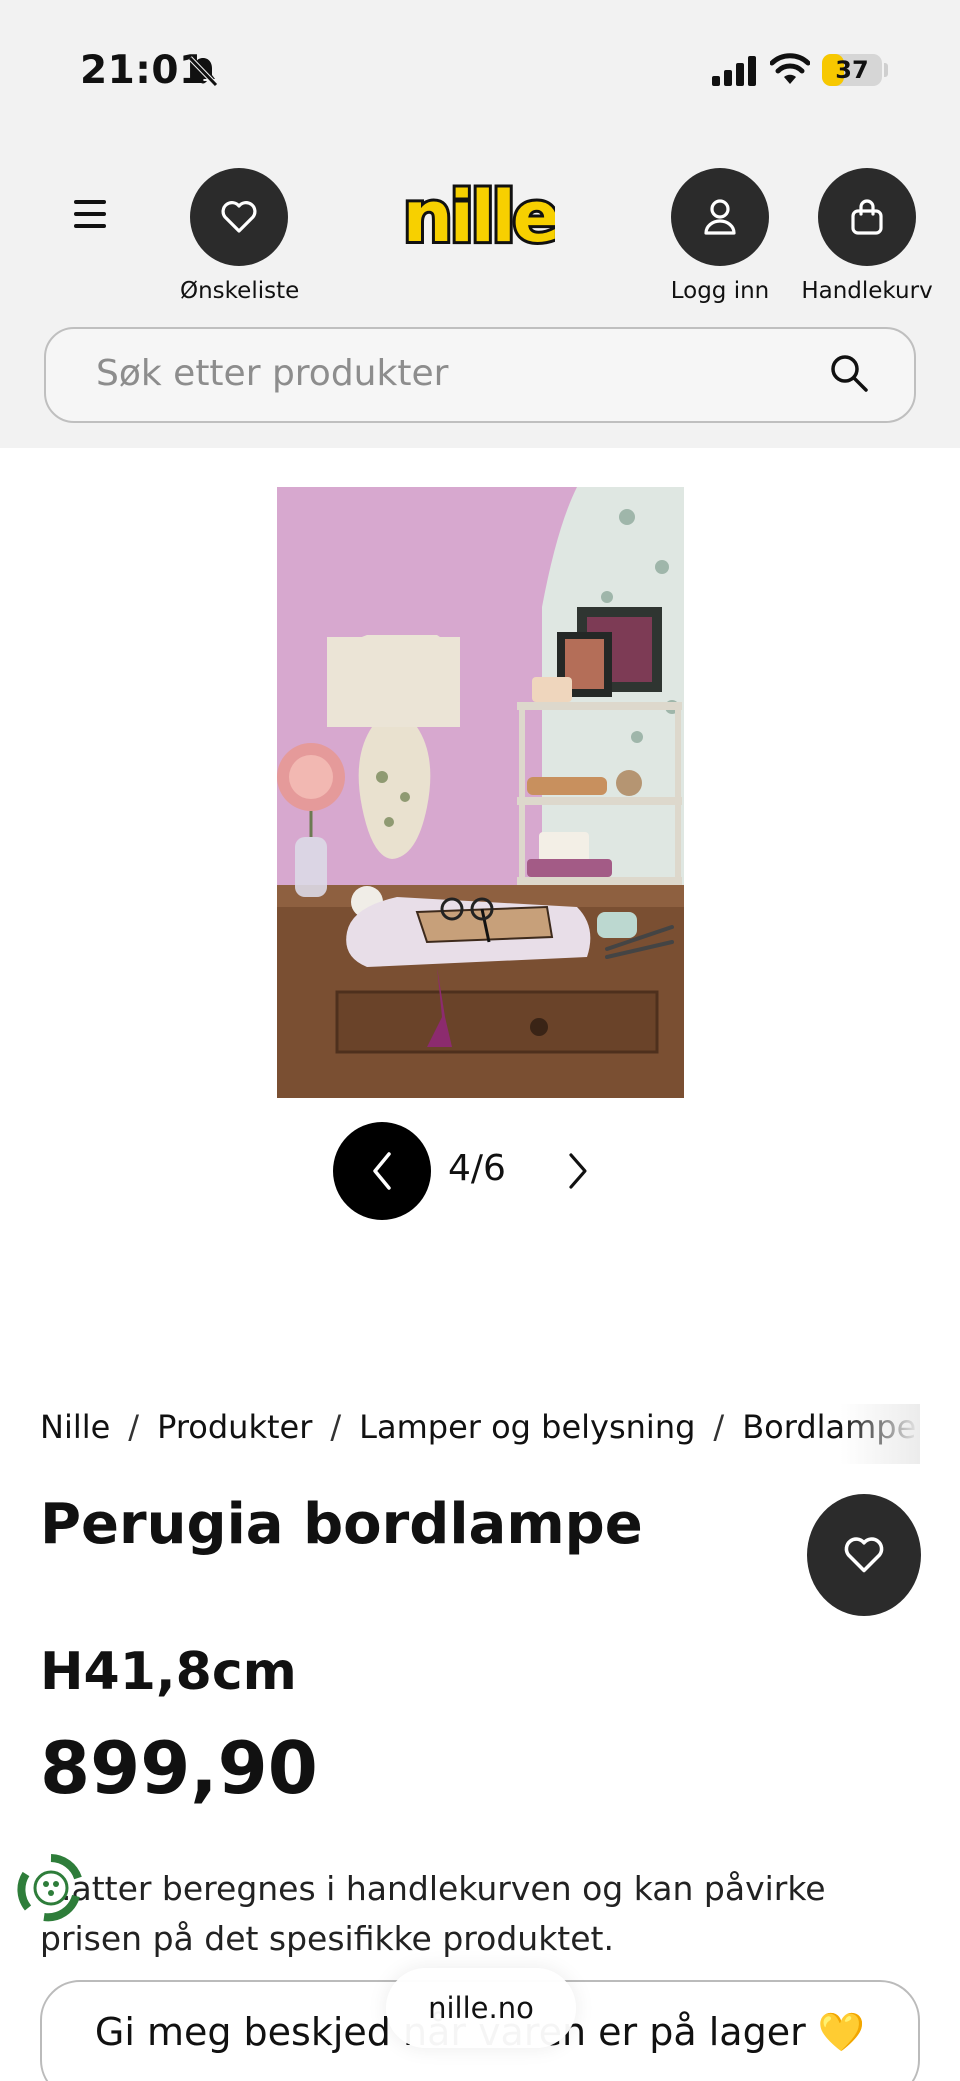 This screenshot has height=2081, width=960. What do you see at coordinates (239, 291) in the screenshot?
I see `wishlist-label: Ønskeliste` at bounding box center [239, 291].